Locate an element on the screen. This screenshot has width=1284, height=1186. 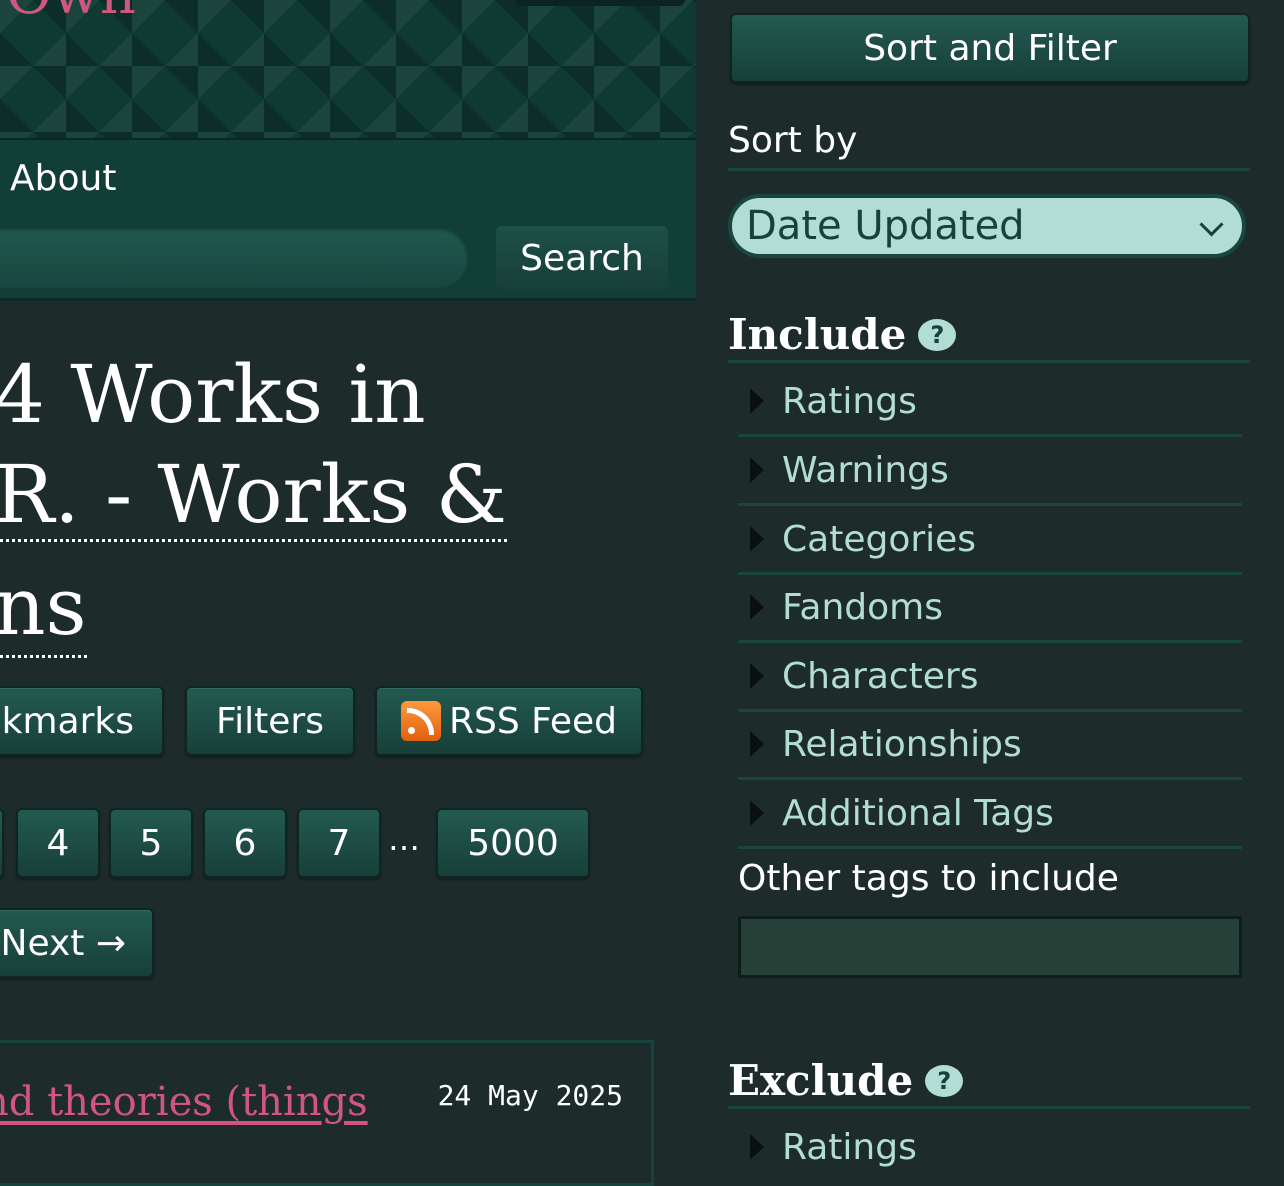
facet-label: Characters is located at coordinates (880, 676).